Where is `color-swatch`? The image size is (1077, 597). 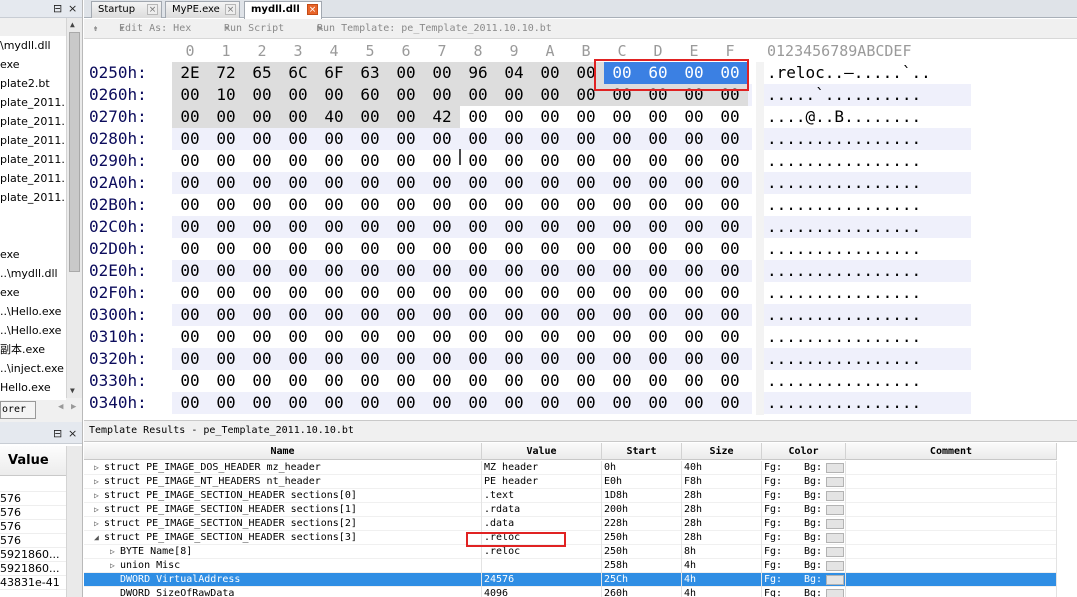
color-swatch is located at coordinates (835, 552).